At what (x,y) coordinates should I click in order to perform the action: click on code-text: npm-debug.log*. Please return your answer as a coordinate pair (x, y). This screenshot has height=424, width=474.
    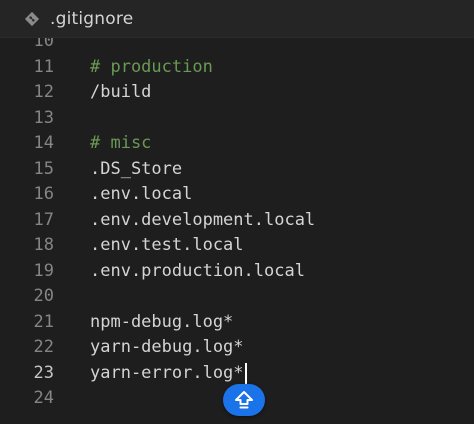
    Looking at the image, I should click on (162, 321).